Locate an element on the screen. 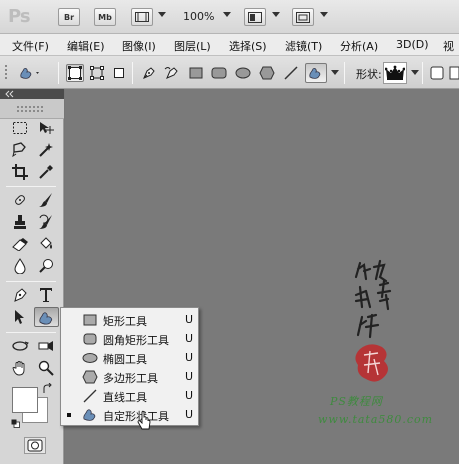  arrange-caret-icon is located at coordinates (276, 14).